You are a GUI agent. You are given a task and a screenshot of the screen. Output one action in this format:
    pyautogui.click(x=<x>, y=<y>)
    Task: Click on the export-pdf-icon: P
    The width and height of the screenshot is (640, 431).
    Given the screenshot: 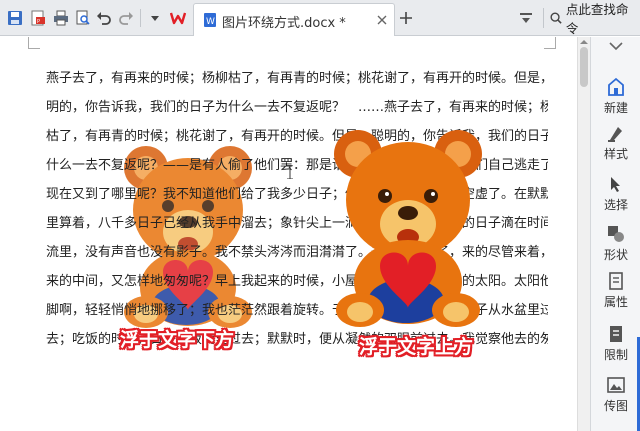 What is the action you would take?
    pyautogui.click(x=38, y=18)
    